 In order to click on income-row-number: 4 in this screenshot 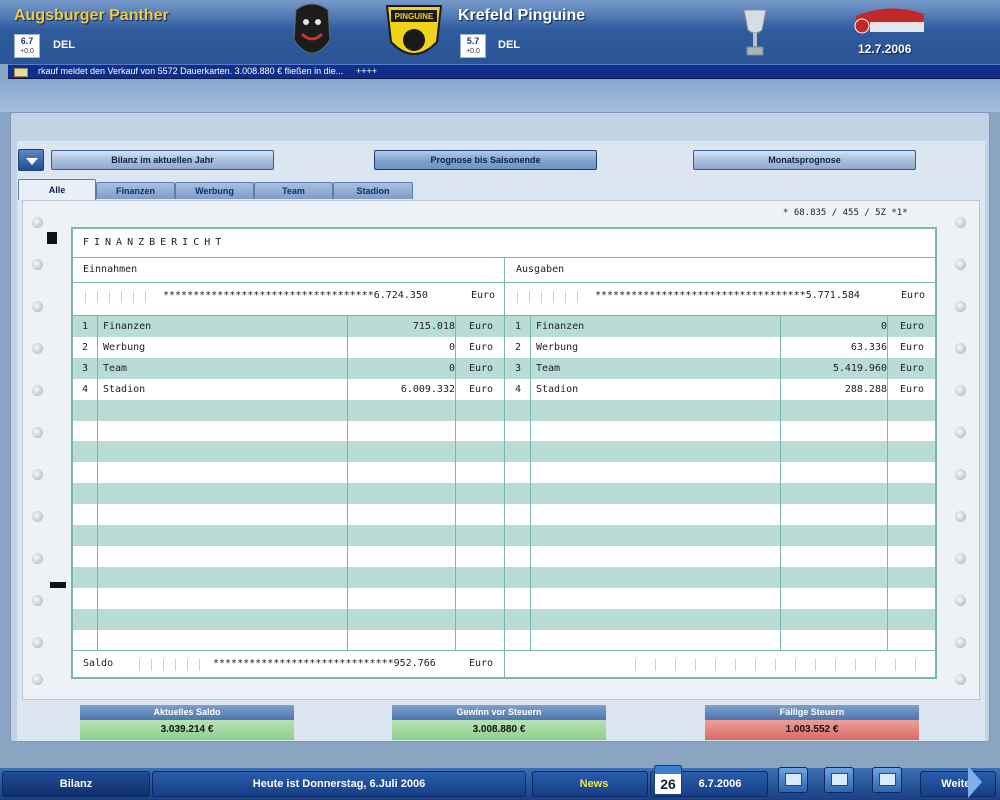, I will do `click(85, 389)`.